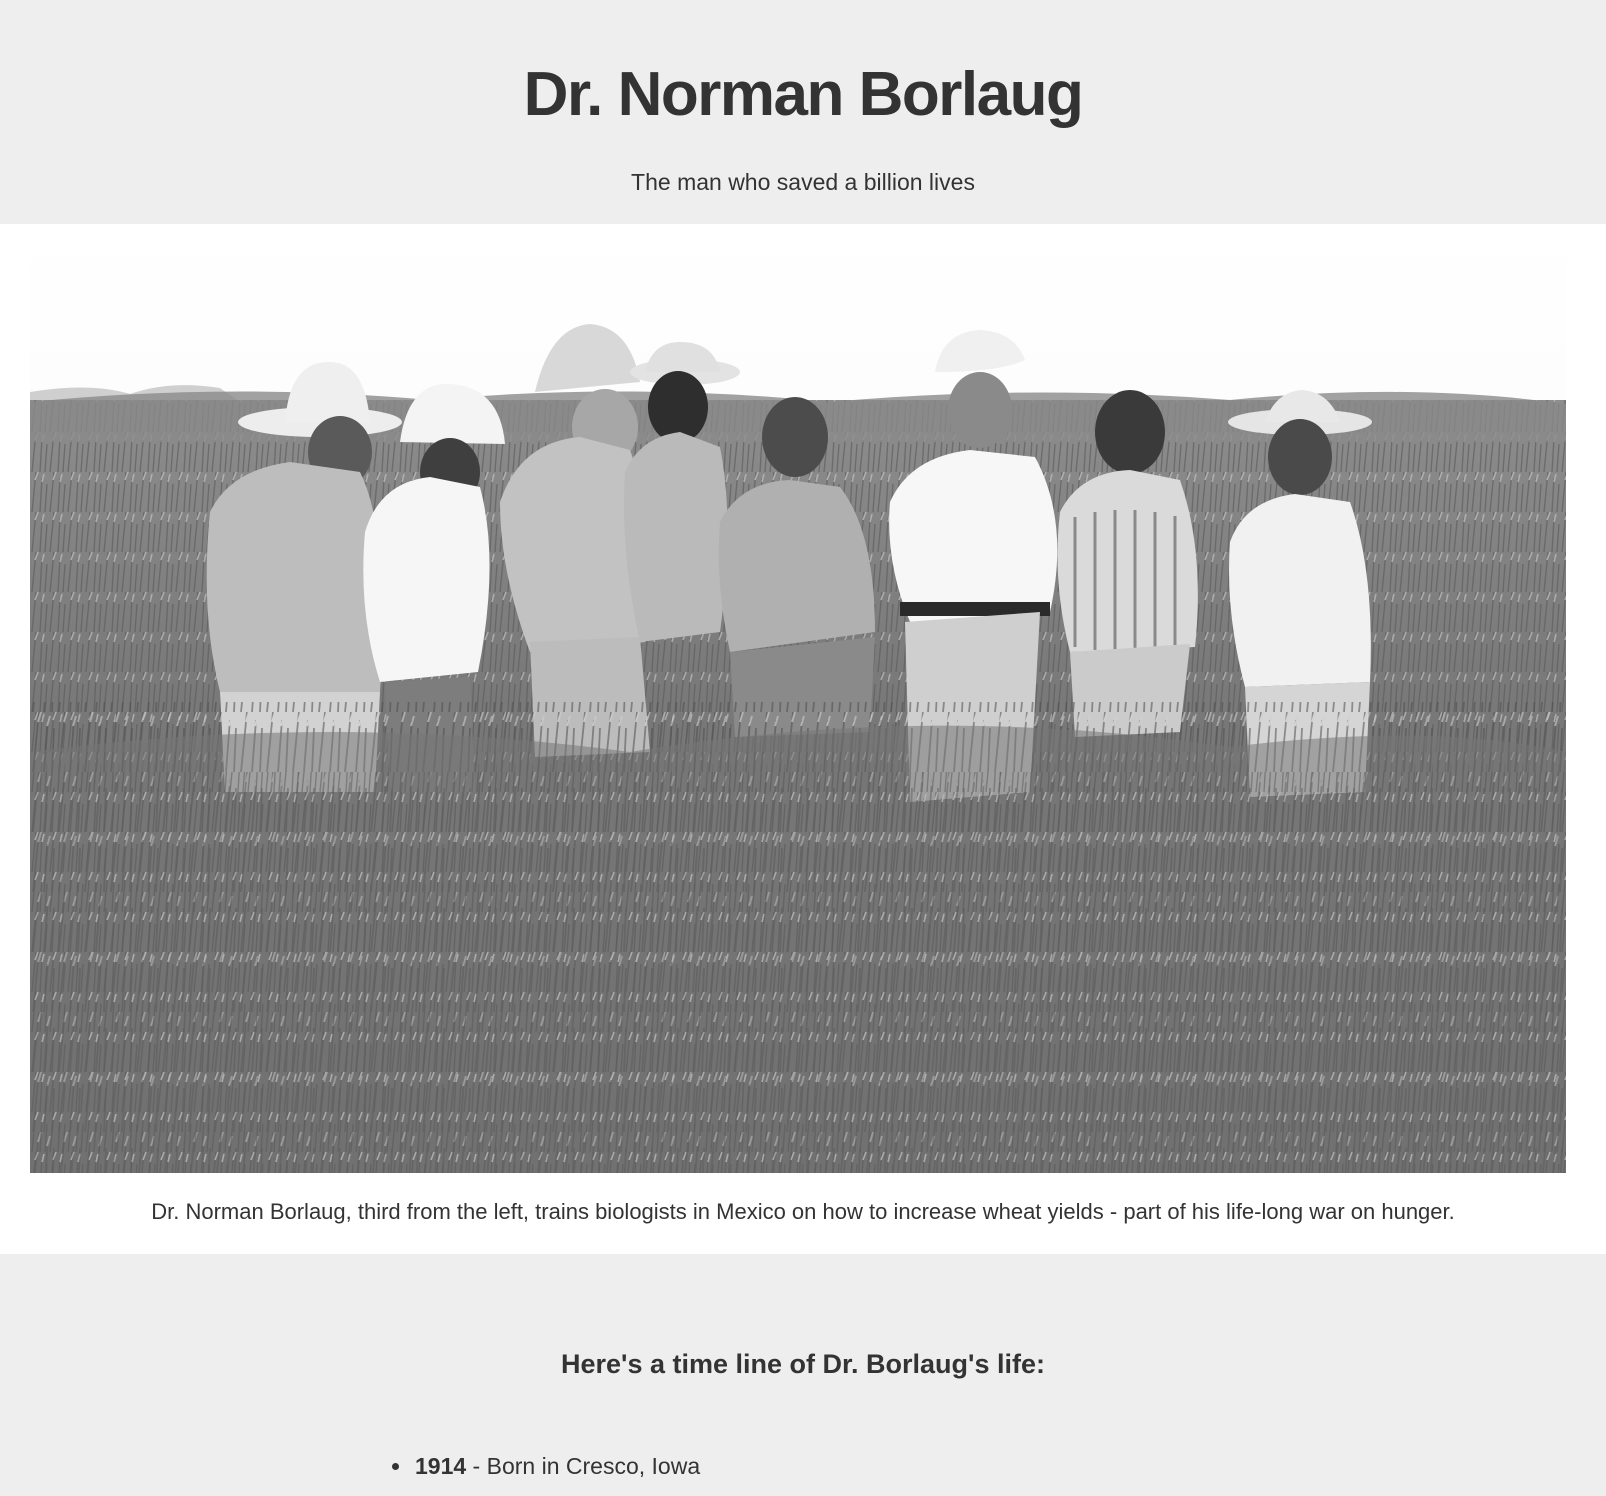 Image resolution: width=1606 pixels, height=1496 pixels. I want to click on timeline-item: 1914 - Born in Cresco, Iowa, so click(546, 1466).